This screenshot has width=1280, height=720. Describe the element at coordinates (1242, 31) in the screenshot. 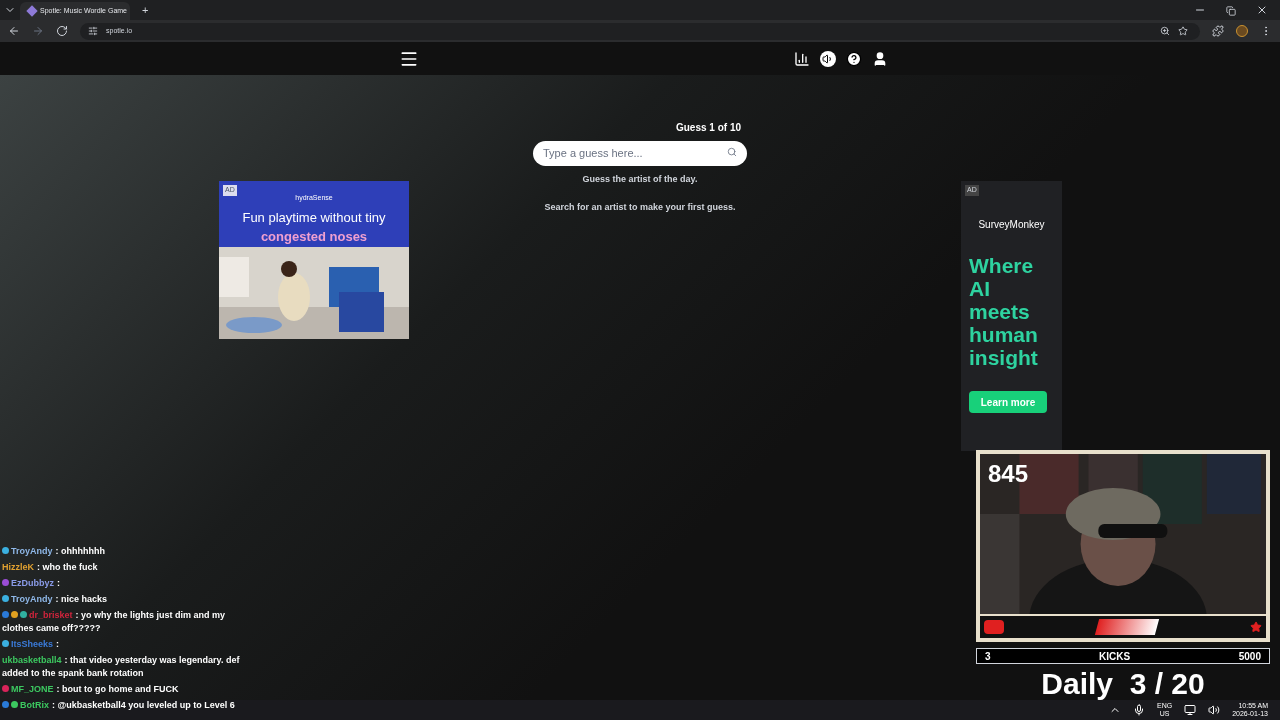

I see `profile-avatar` at that location.